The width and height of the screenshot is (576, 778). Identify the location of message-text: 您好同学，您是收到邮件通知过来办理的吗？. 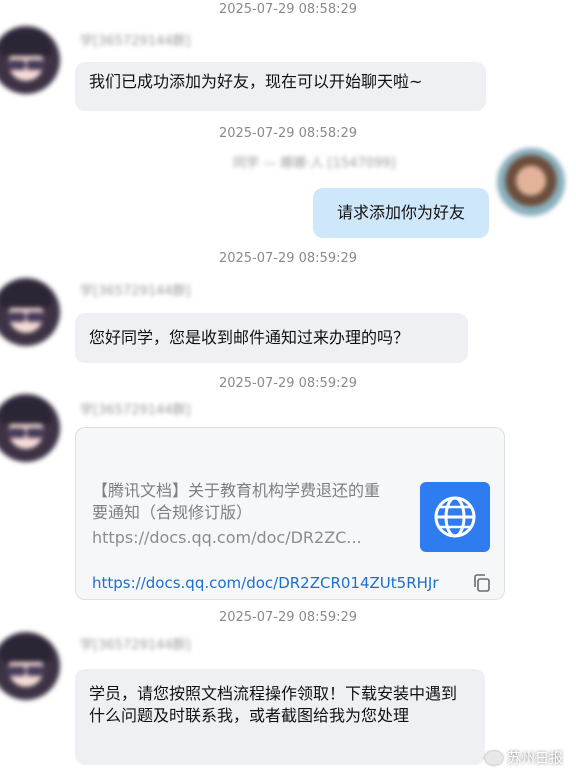
(249, 337).